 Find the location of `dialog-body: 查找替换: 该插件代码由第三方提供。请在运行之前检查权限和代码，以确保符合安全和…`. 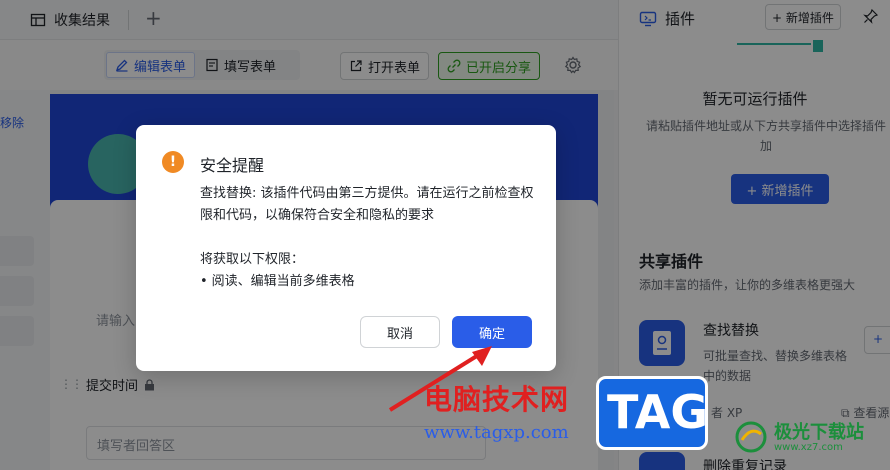

dialog-body: 查找替换: 该插件代码由第三方提供。请在运行之前检查权限和代码，以确保符合安全和… is located at coordinates (368, 238).